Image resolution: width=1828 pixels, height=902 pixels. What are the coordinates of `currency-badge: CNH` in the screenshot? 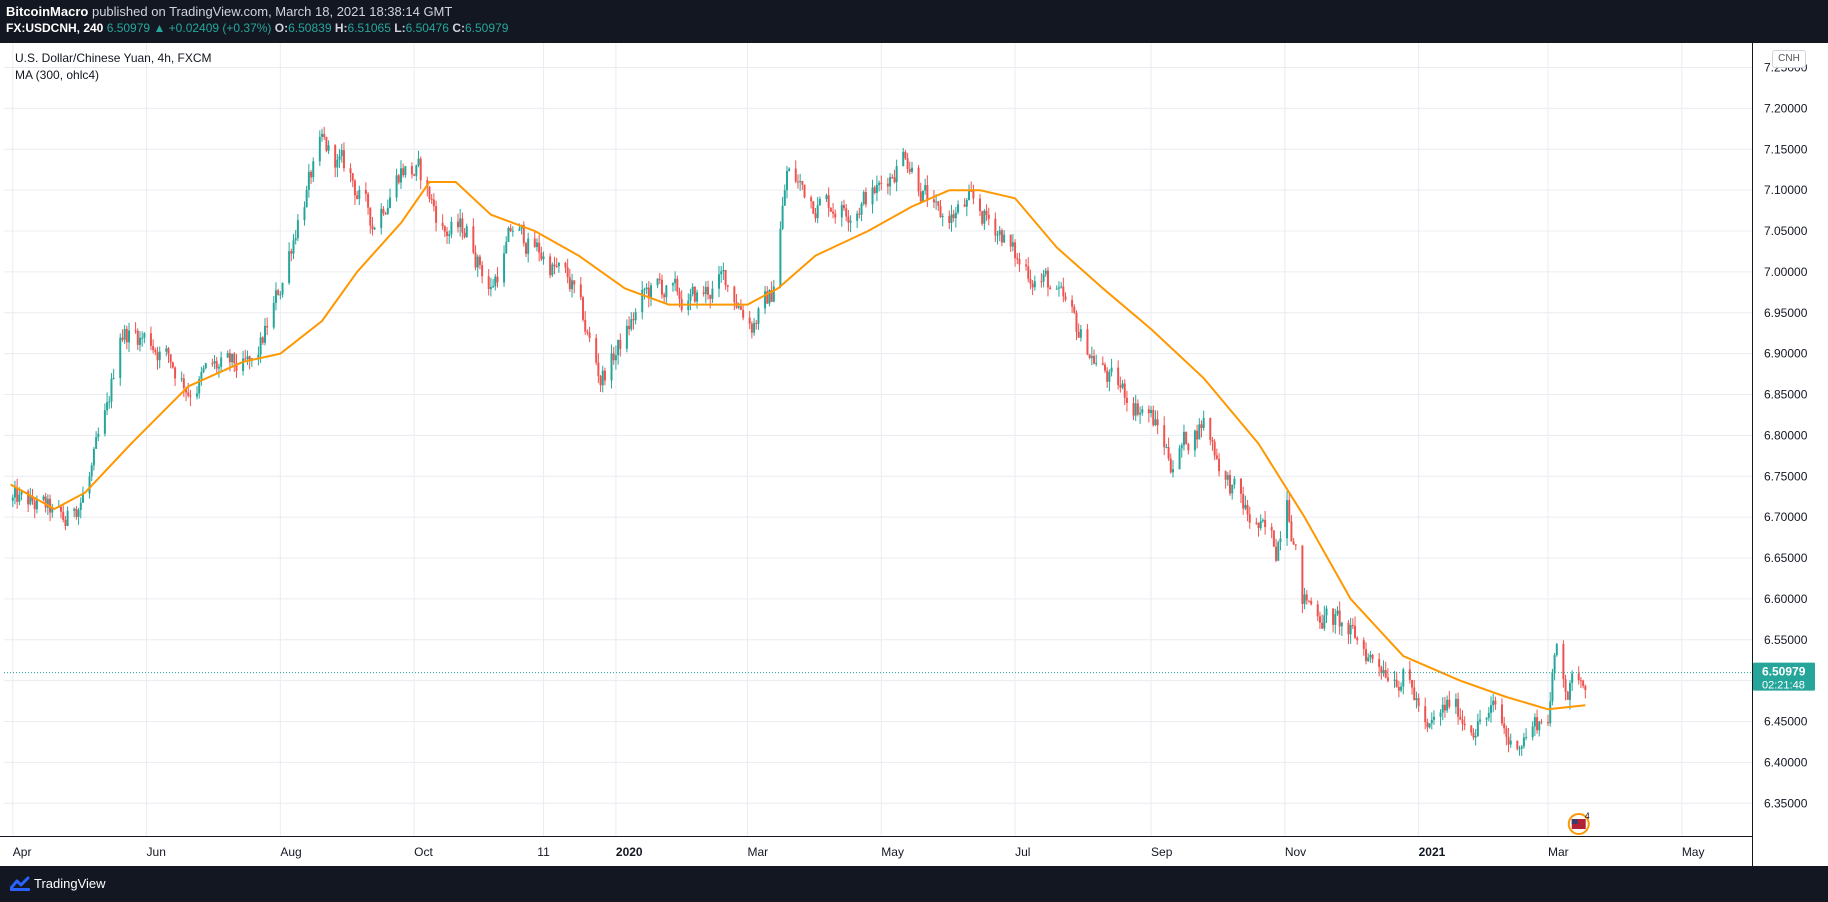 It's located at (1789, 59).